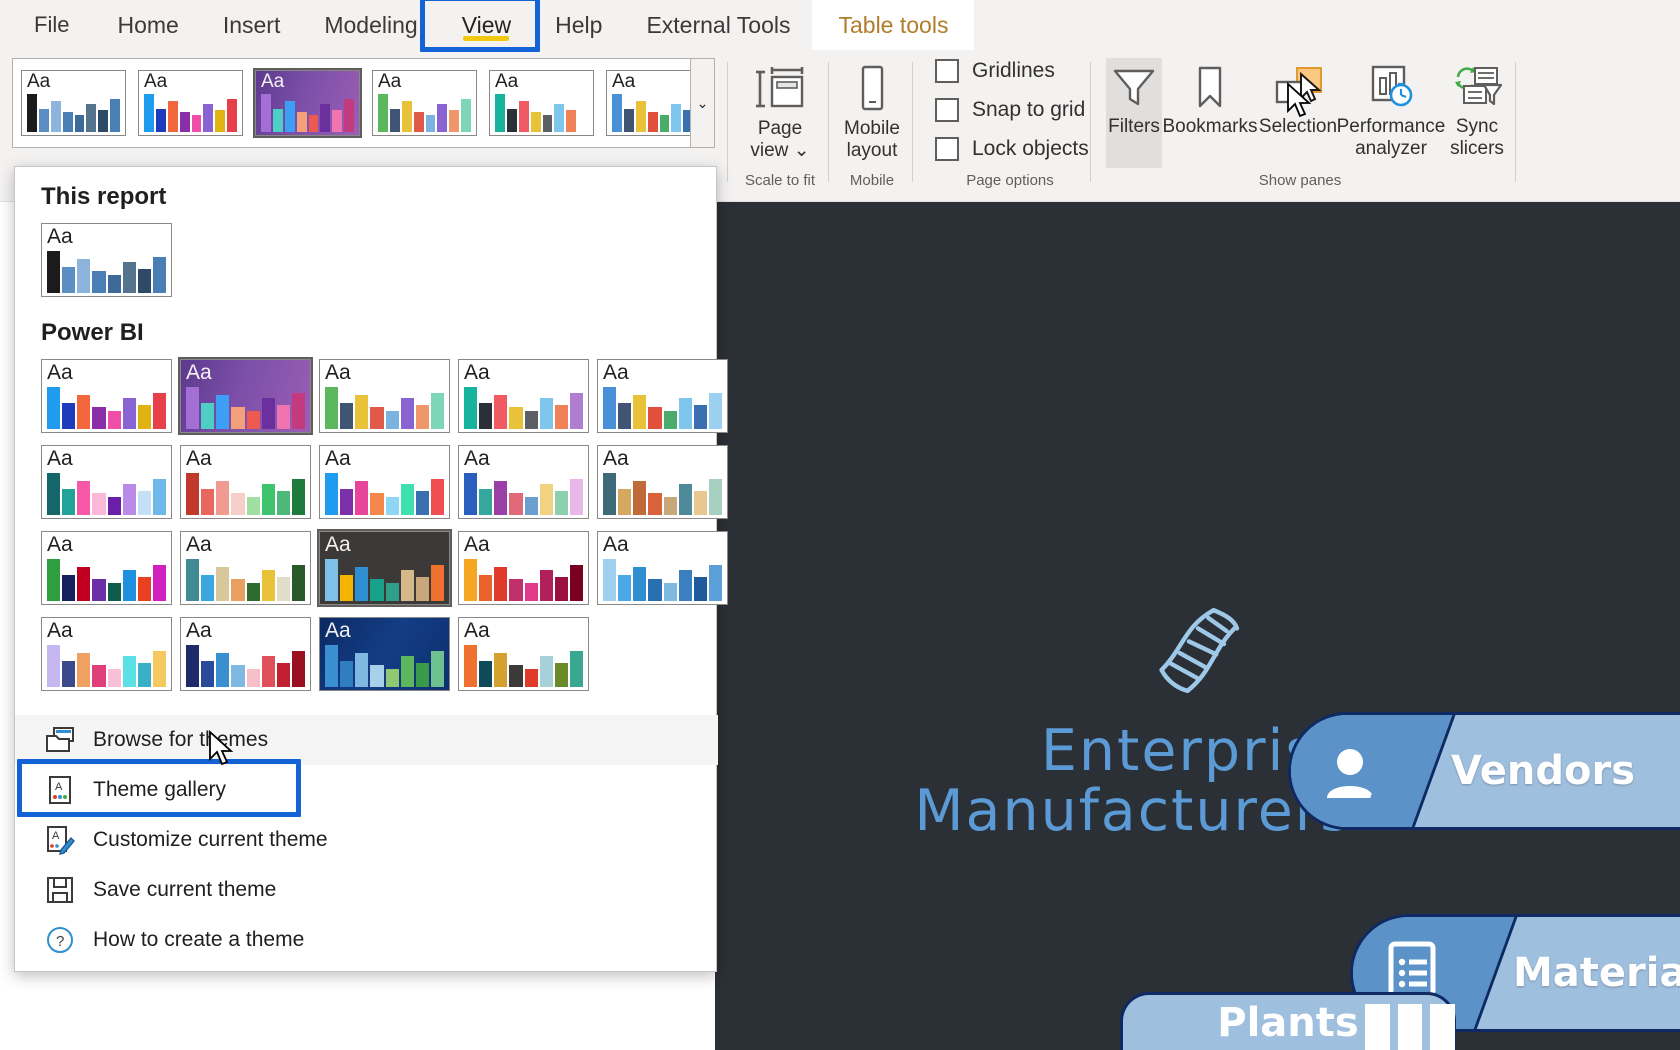 Image resolution: width=1680 pixels, height=1050 pixels. Describe the element at coordinates (106, 260) in the screenshot. I see `this-report-theme-thumb: Aa` at that location.